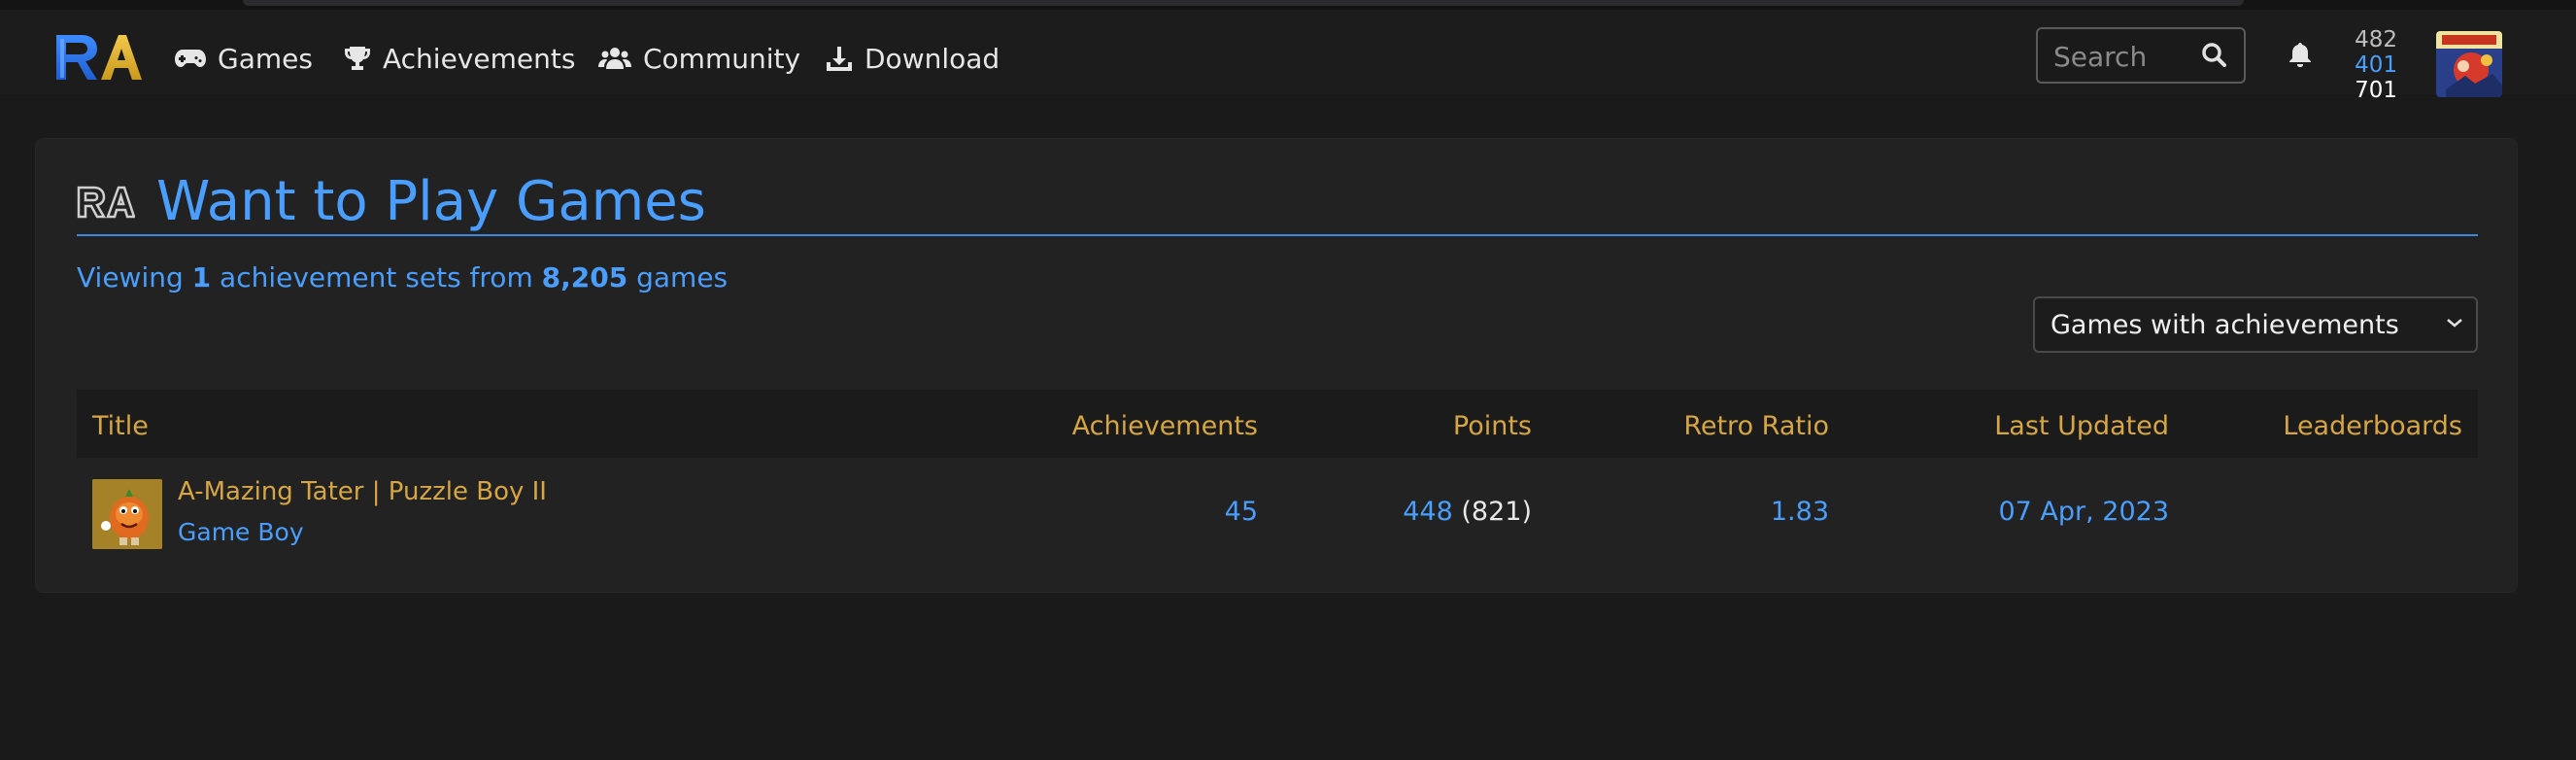  Describe the element at coordinates (1799, 512) in the screenshot. I see `cell-retro-ratio: 1.83` at that location.